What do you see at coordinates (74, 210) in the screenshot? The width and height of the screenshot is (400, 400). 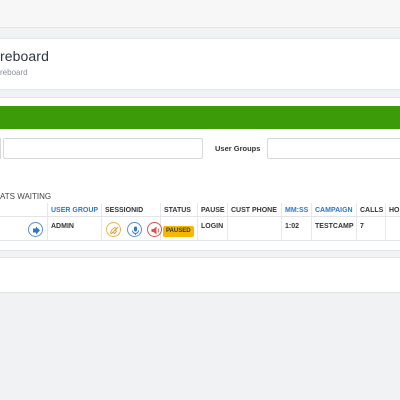 I see `column-header-user-group: USER GROUP` at bounding box center [74, 210].